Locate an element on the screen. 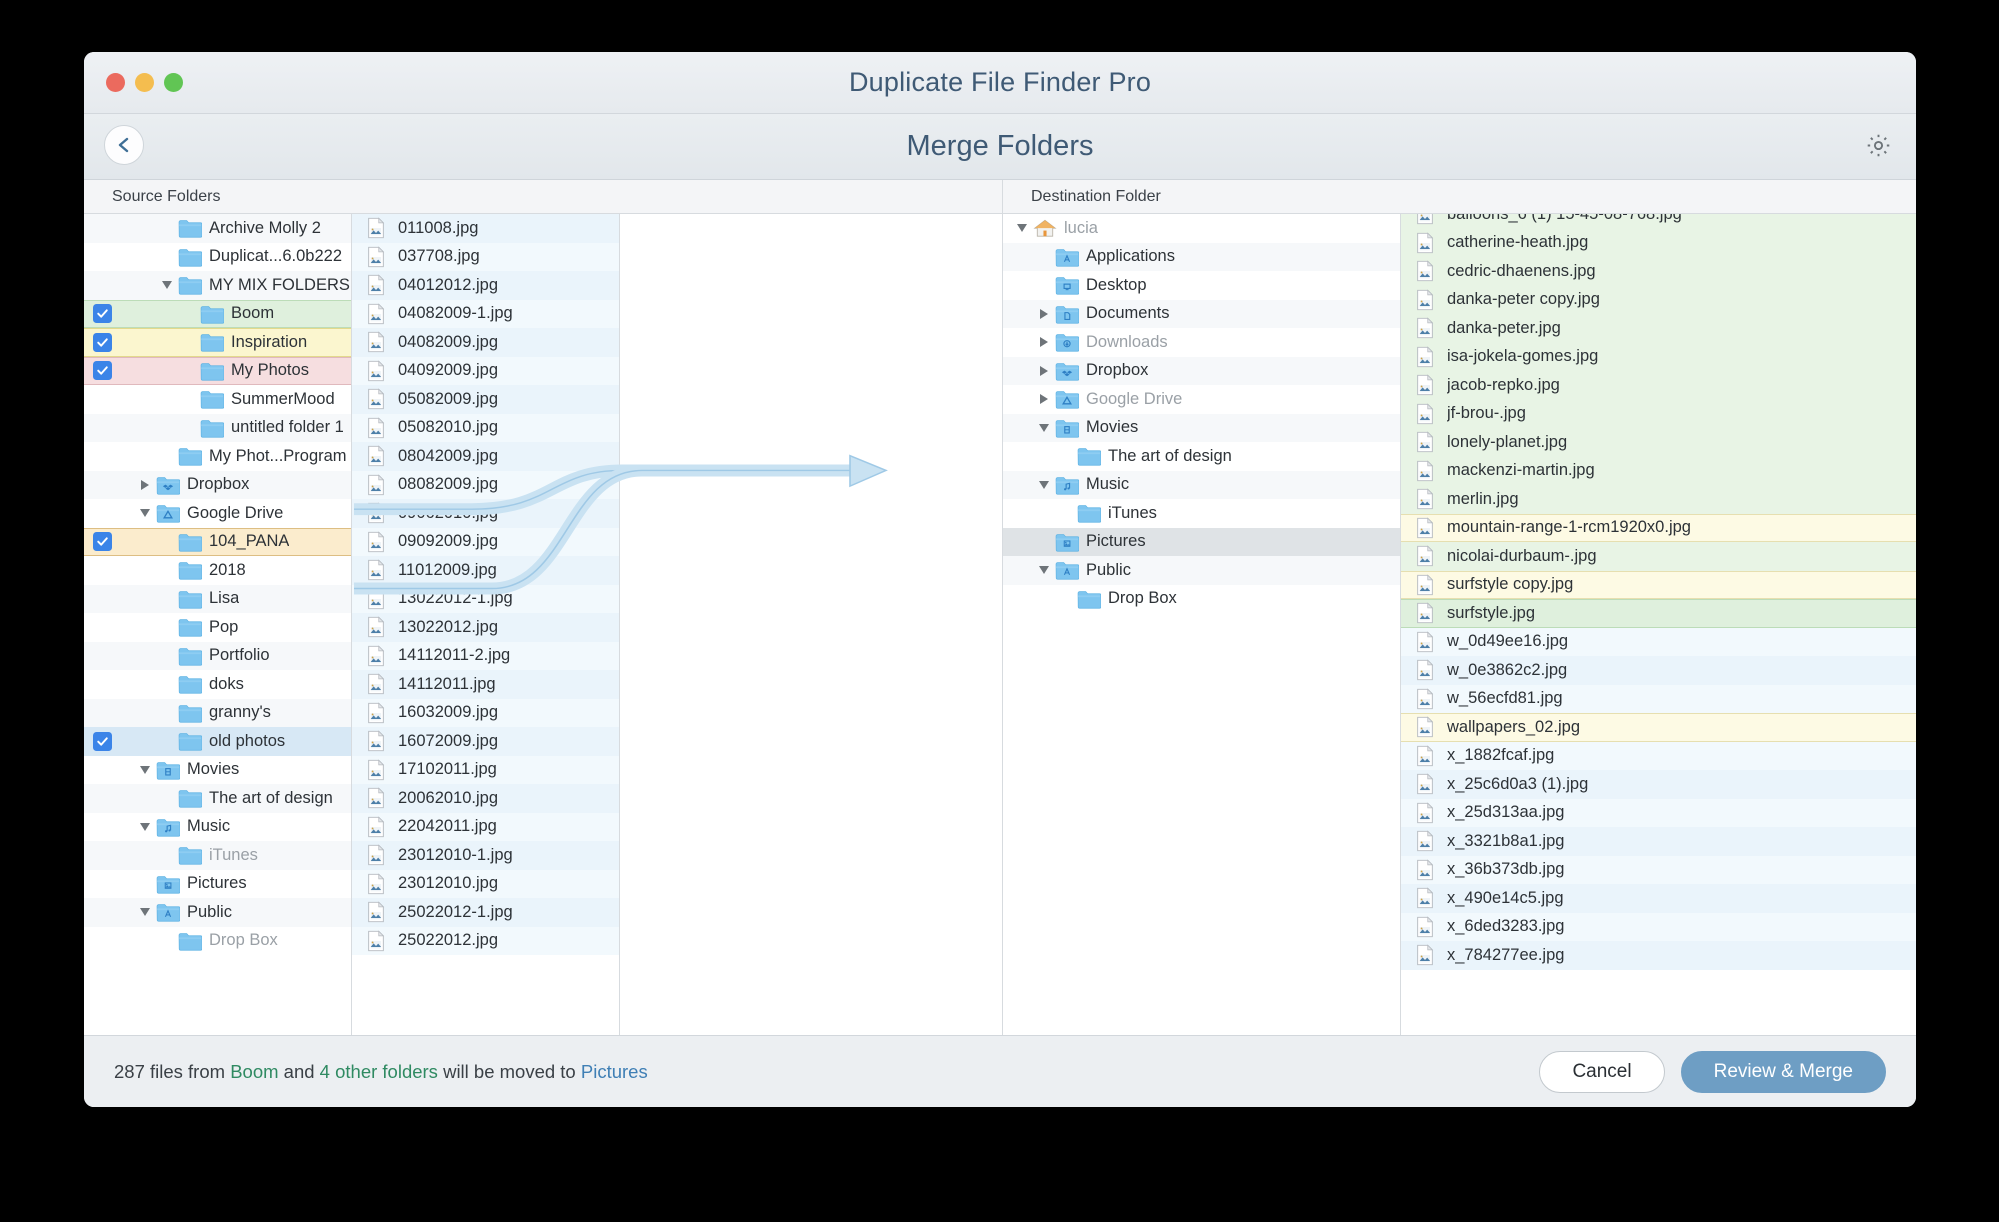  destination-file-row: mountain-range-1-rcm1920x0.jpg is located at coordinates (1658, 527).